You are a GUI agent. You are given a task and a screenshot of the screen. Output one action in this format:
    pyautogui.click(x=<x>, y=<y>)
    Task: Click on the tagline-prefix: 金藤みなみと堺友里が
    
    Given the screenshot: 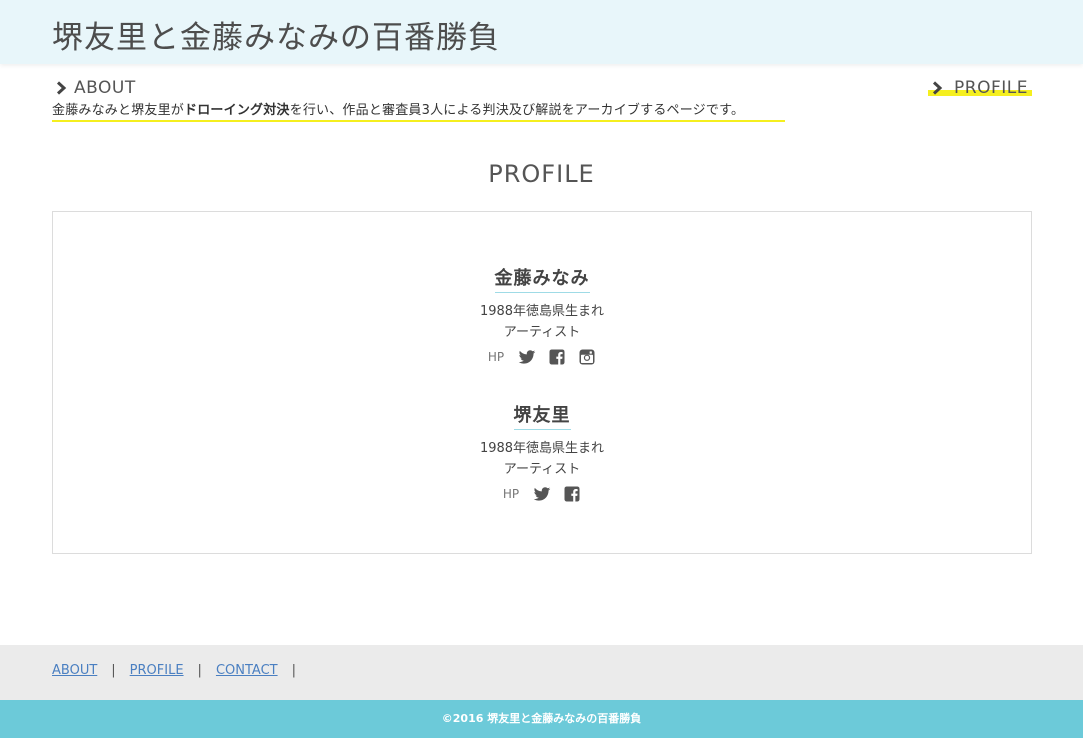 What is the action you would take?
    pyautogui.click(x=118, y=110)
    